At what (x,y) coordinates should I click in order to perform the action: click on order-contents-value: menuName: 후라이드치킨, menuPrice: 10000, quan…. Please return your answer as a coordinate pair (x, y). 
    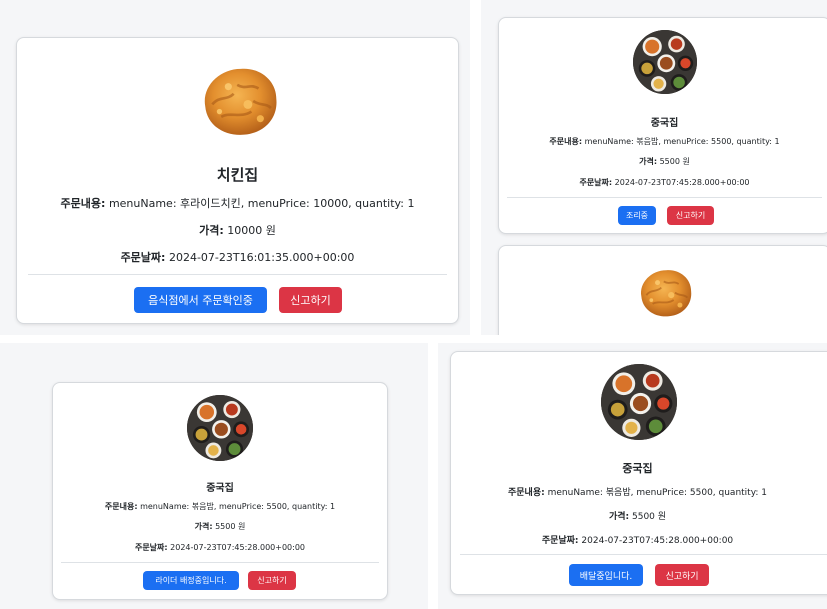
    Looking at the image, I should click on (261, 203).